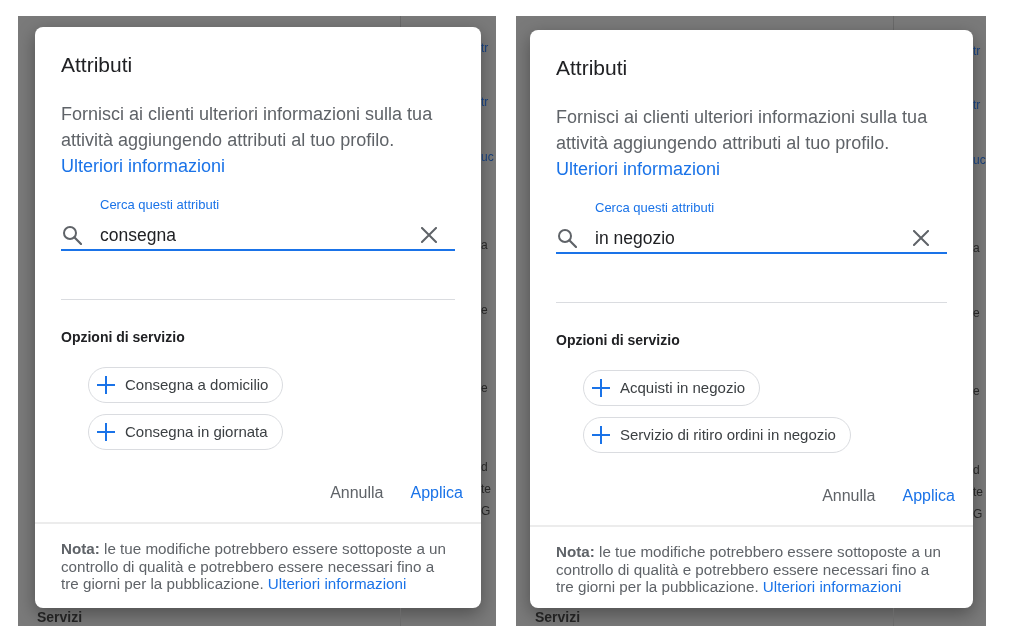 The image size is (1012, 644). What do you see at coordinates (672, 388) in the screenshot?
I see `option-chip: Acquisti in negozio` at bounding box center [672, 388].